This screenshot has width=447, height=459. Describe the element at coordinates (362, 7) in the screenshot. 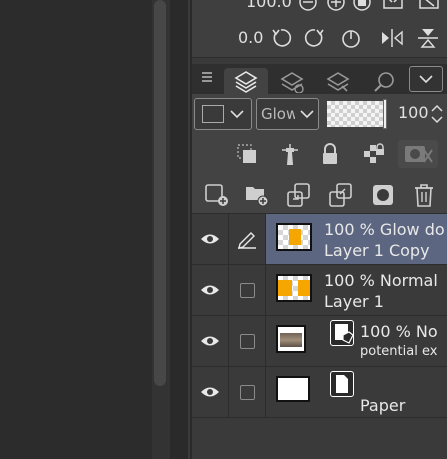

I see `stop-circle-icon` at that location.